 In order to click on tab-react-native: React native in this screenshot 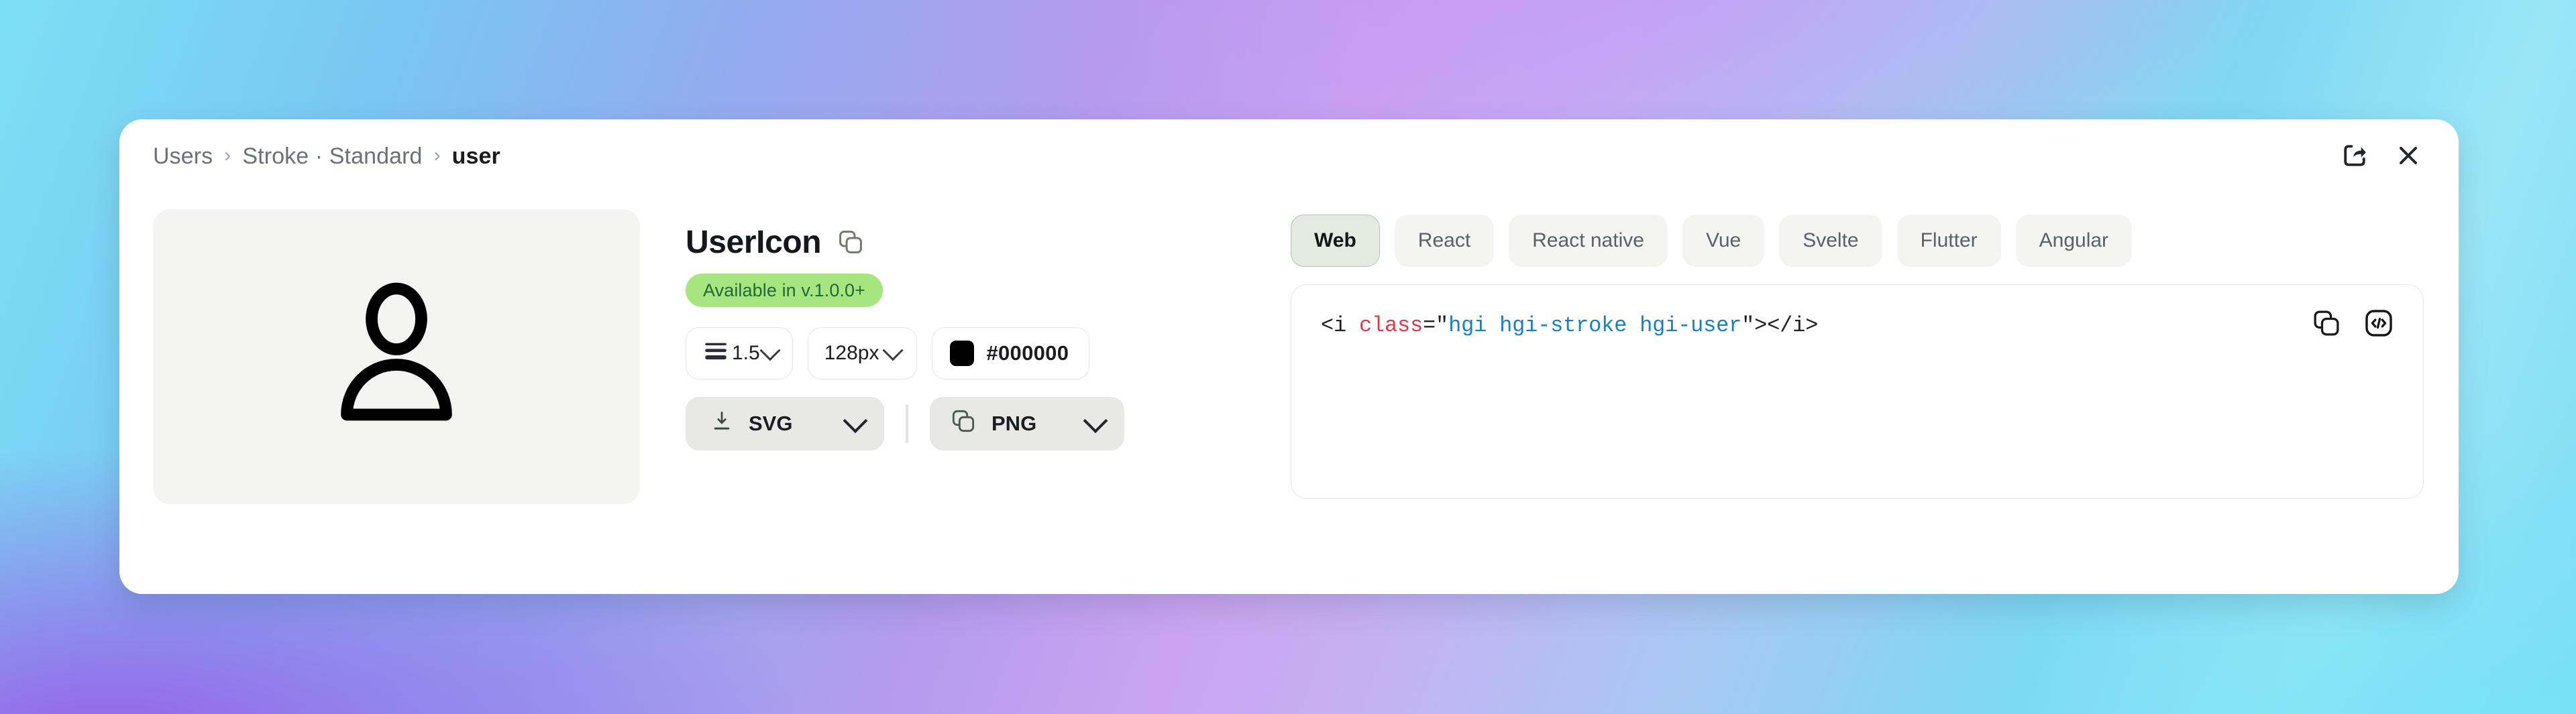, I will do `click(1588, 241)`.